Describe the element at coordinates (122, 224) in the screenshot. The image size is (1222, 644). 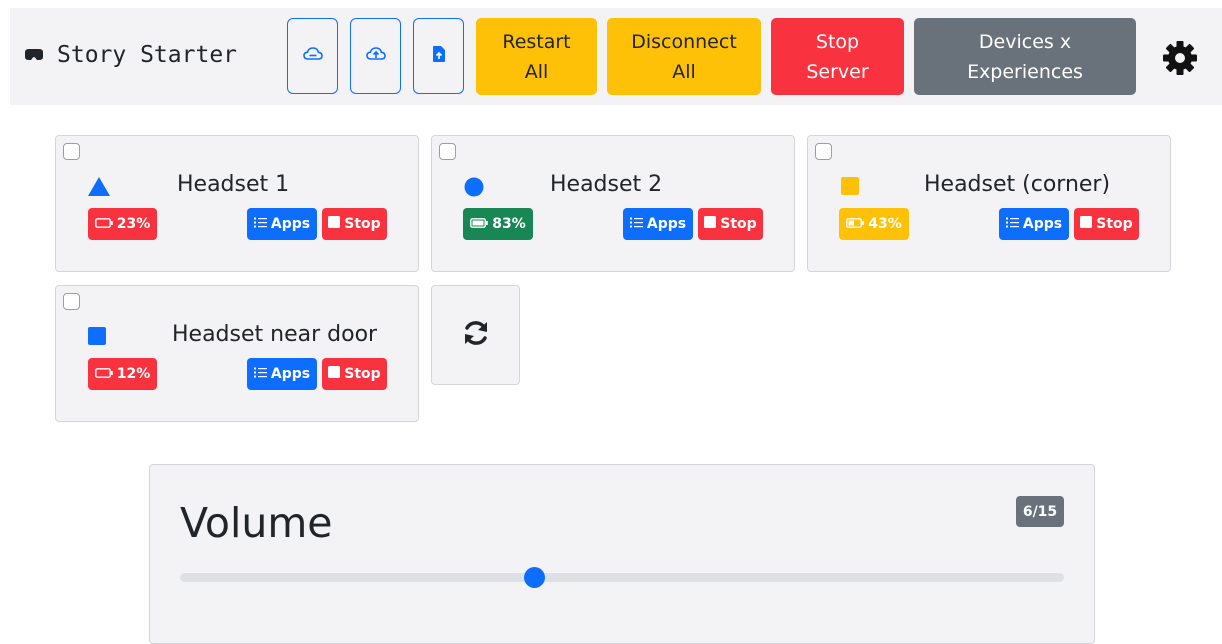
I see `battery-badge: 23%` at that location.